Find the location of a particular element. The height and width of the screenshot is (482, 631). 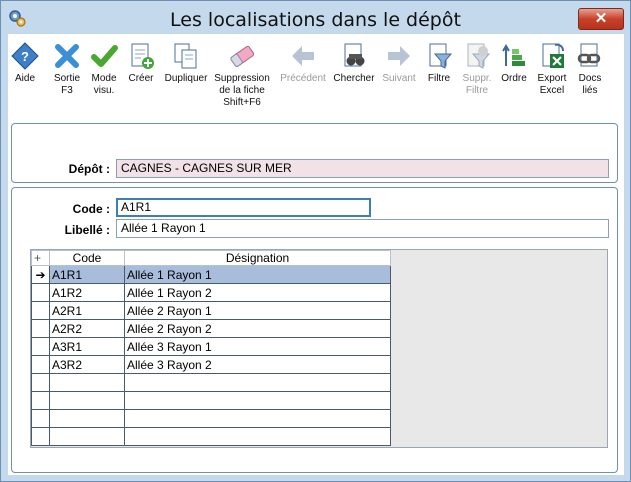

table-row: A3R2 Allée 3 Rayon 2 is located at coordinates (211, 364).